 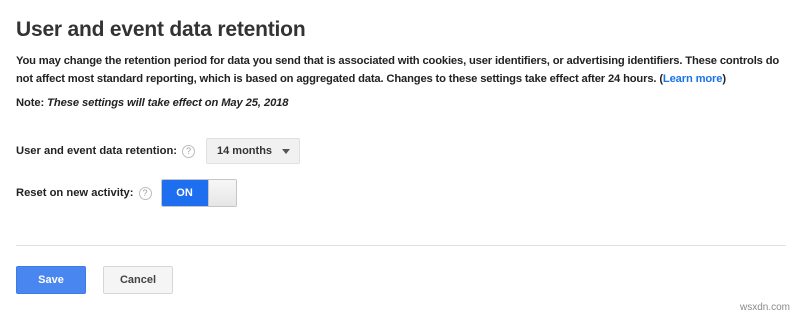 I want to click on toggle-on-label: ON, so click(x=184, y=193).